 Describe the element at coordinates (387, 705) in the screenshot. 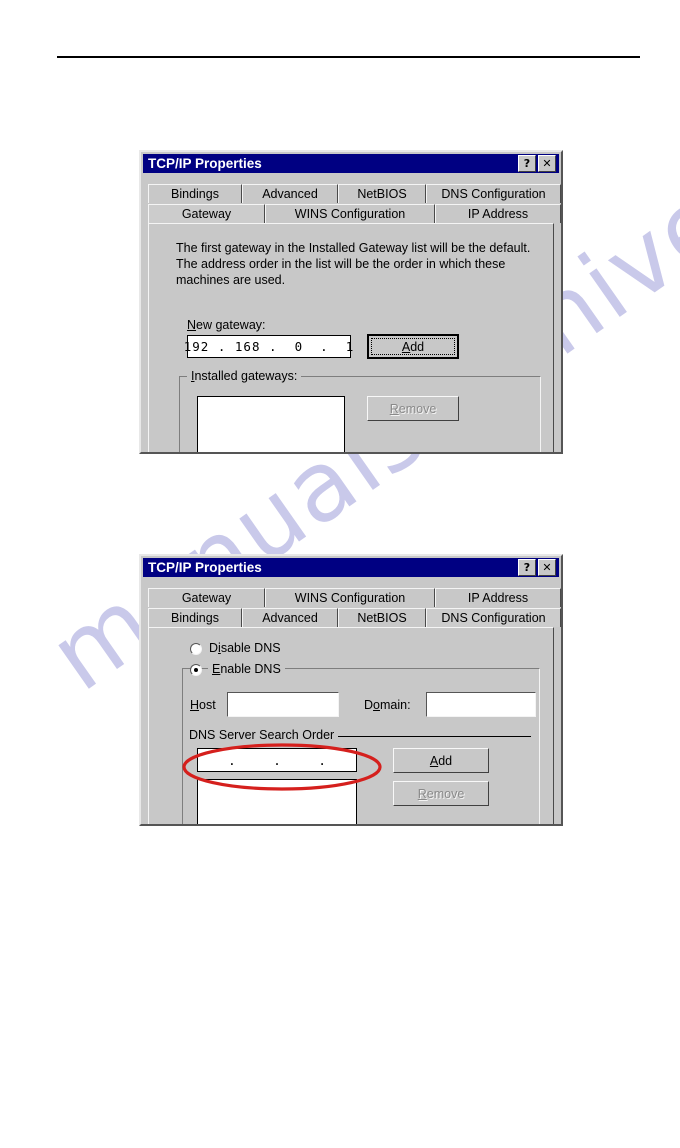

I see `domain-label: Domain:` at that location.